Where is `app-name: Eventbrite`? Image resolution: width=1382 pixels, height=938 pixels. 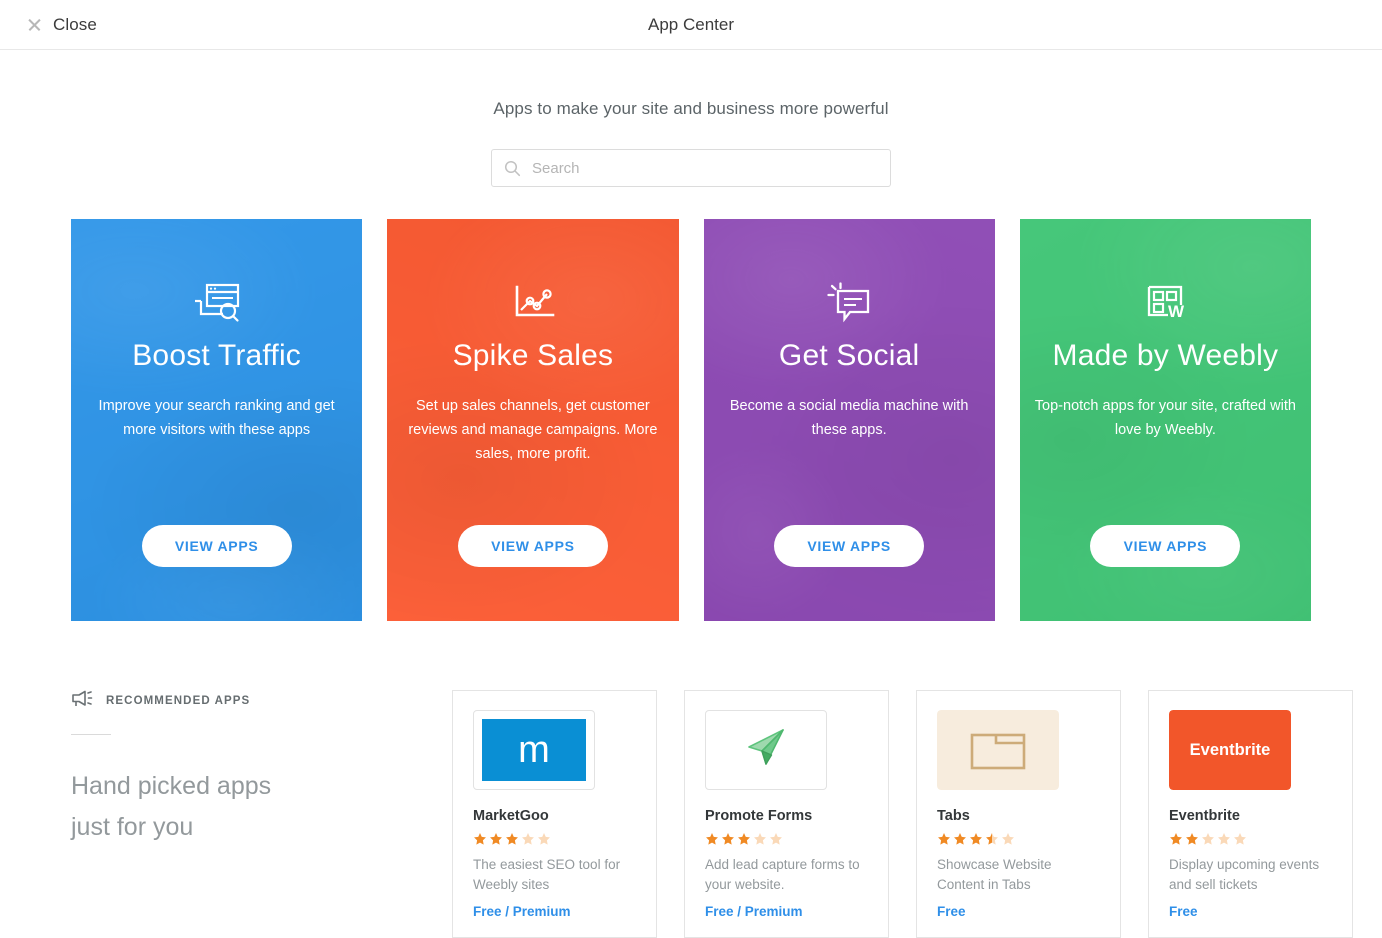
app-name: Eventbrite is located at coordinates (1204, 816).